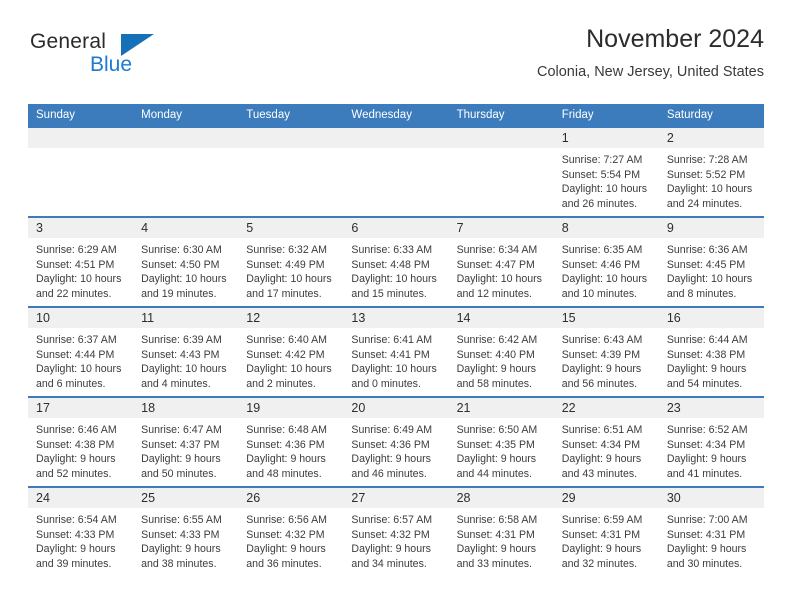 Image resolution: width=792 pixels, height=612 pixels. Describe the element at coordinates (81, 408) in the screenshot. I see `day-number-band: 17` at that location.